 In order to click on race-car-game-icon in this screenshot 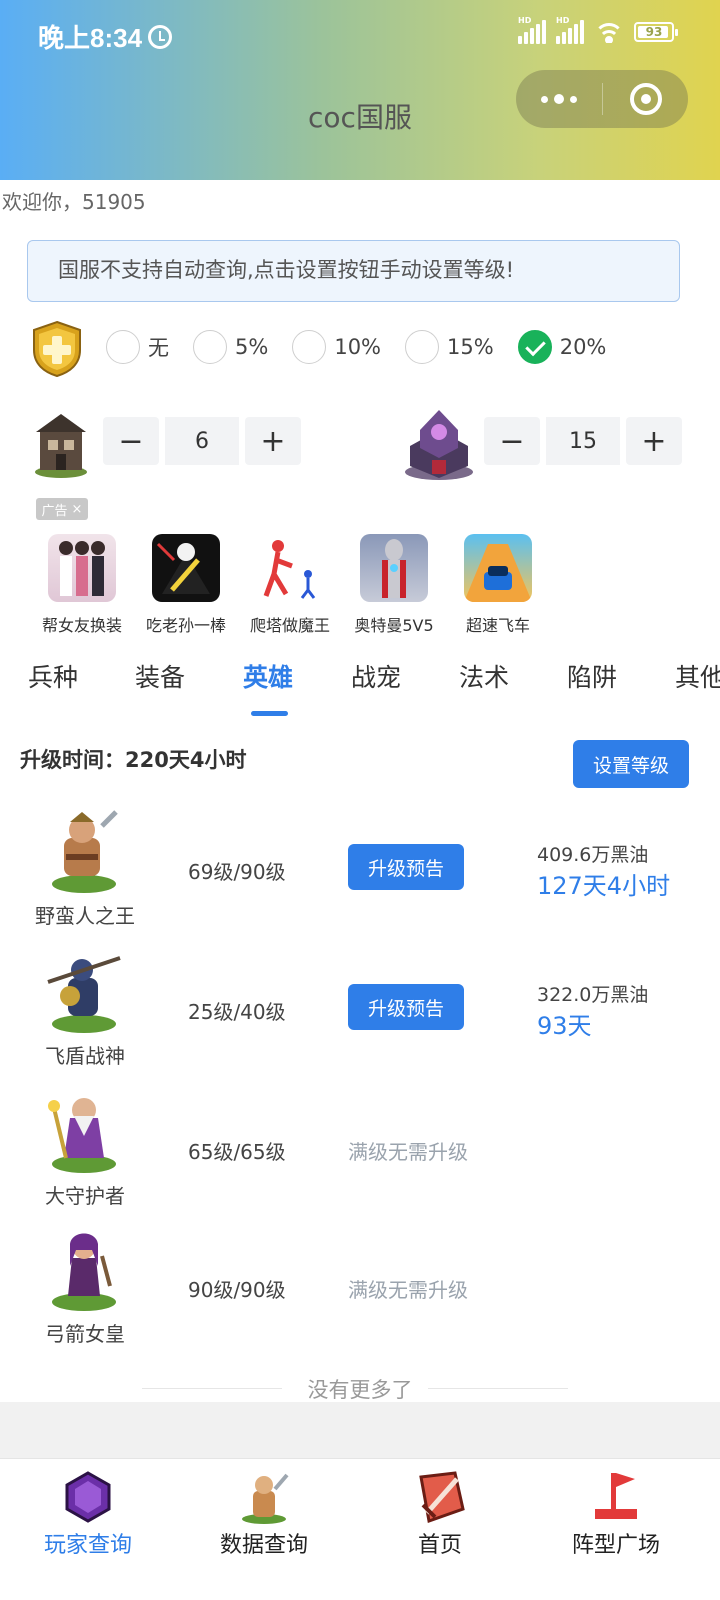, I will do `click(498, 573)`.